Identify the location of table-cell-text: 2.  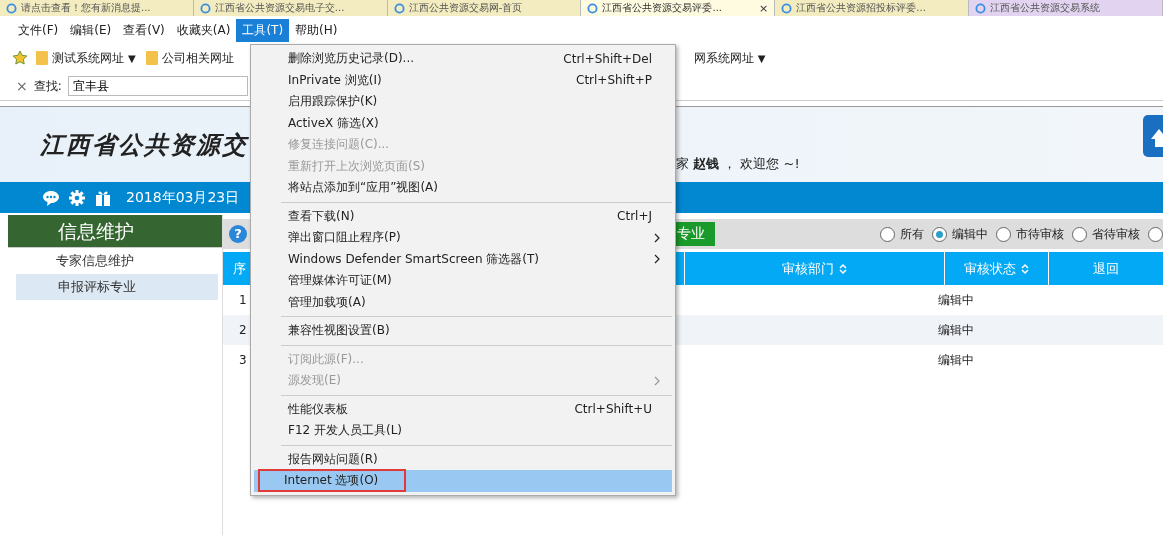
(243, 330).